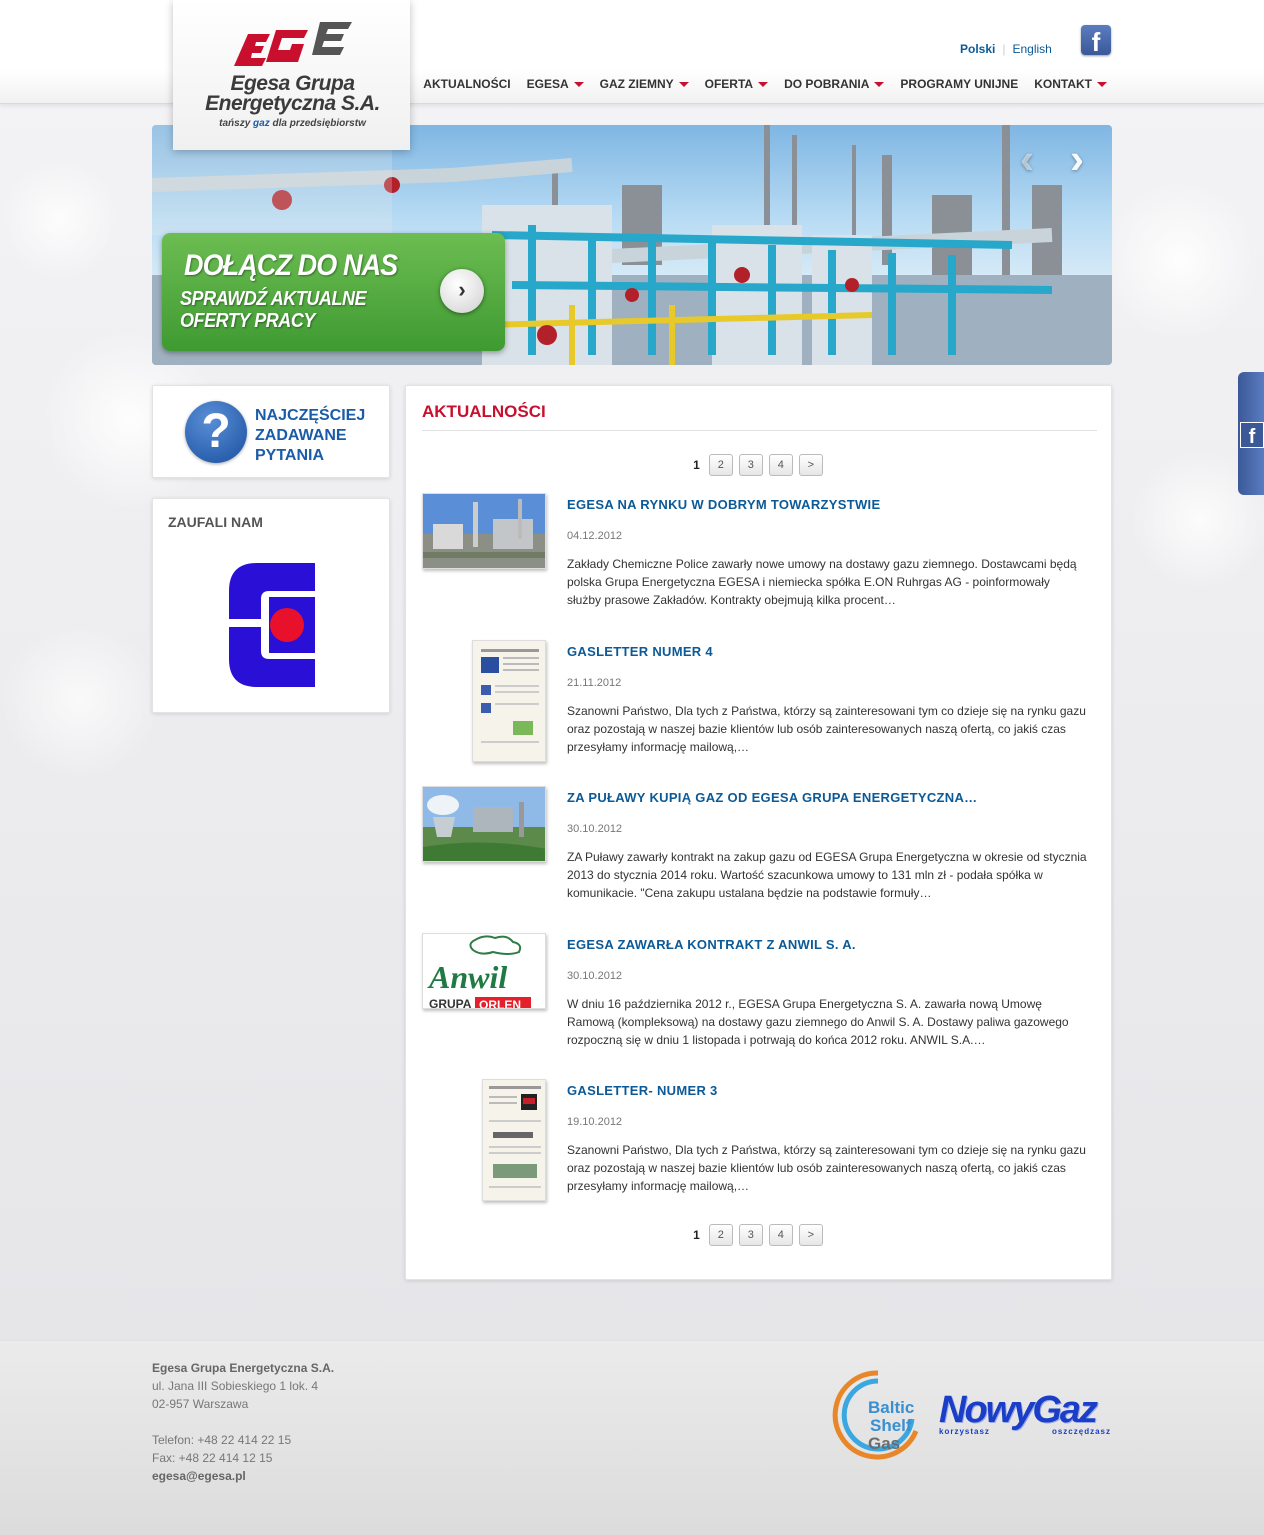  What do you see at coordinates (1035, 160) in the screenshot?
I see `chevron-left-icon: ‹` at bounding box center [1035, 160].